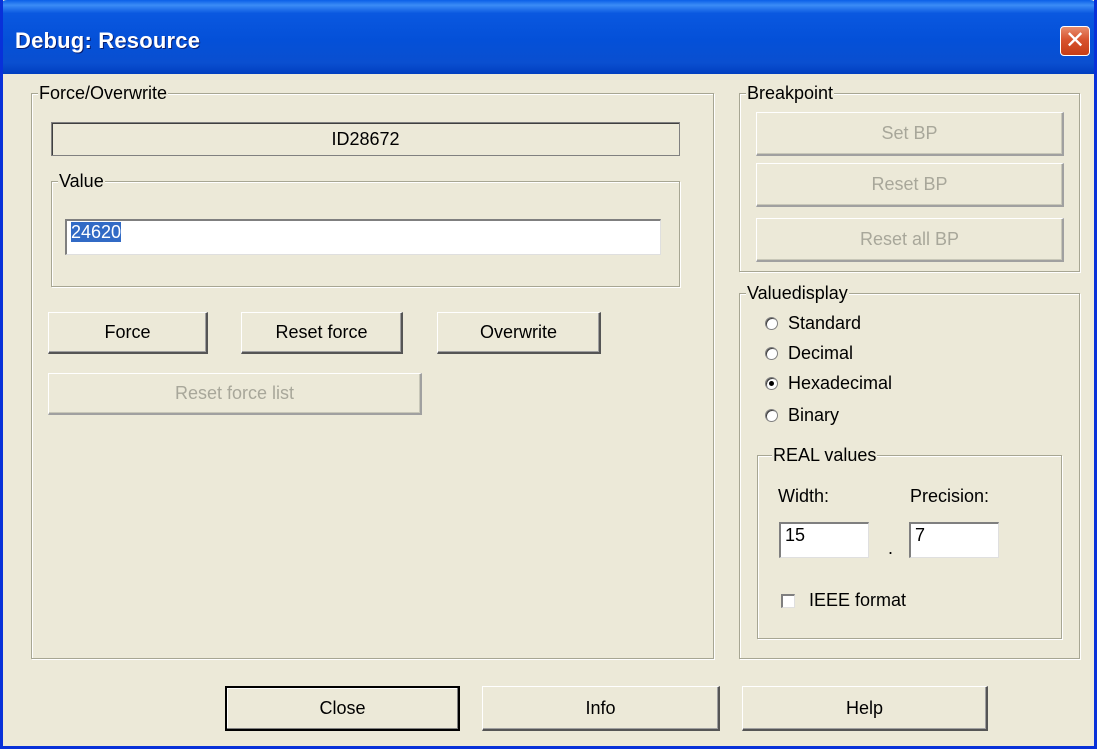  I want to click on width-input: 15, so click(824, 540).